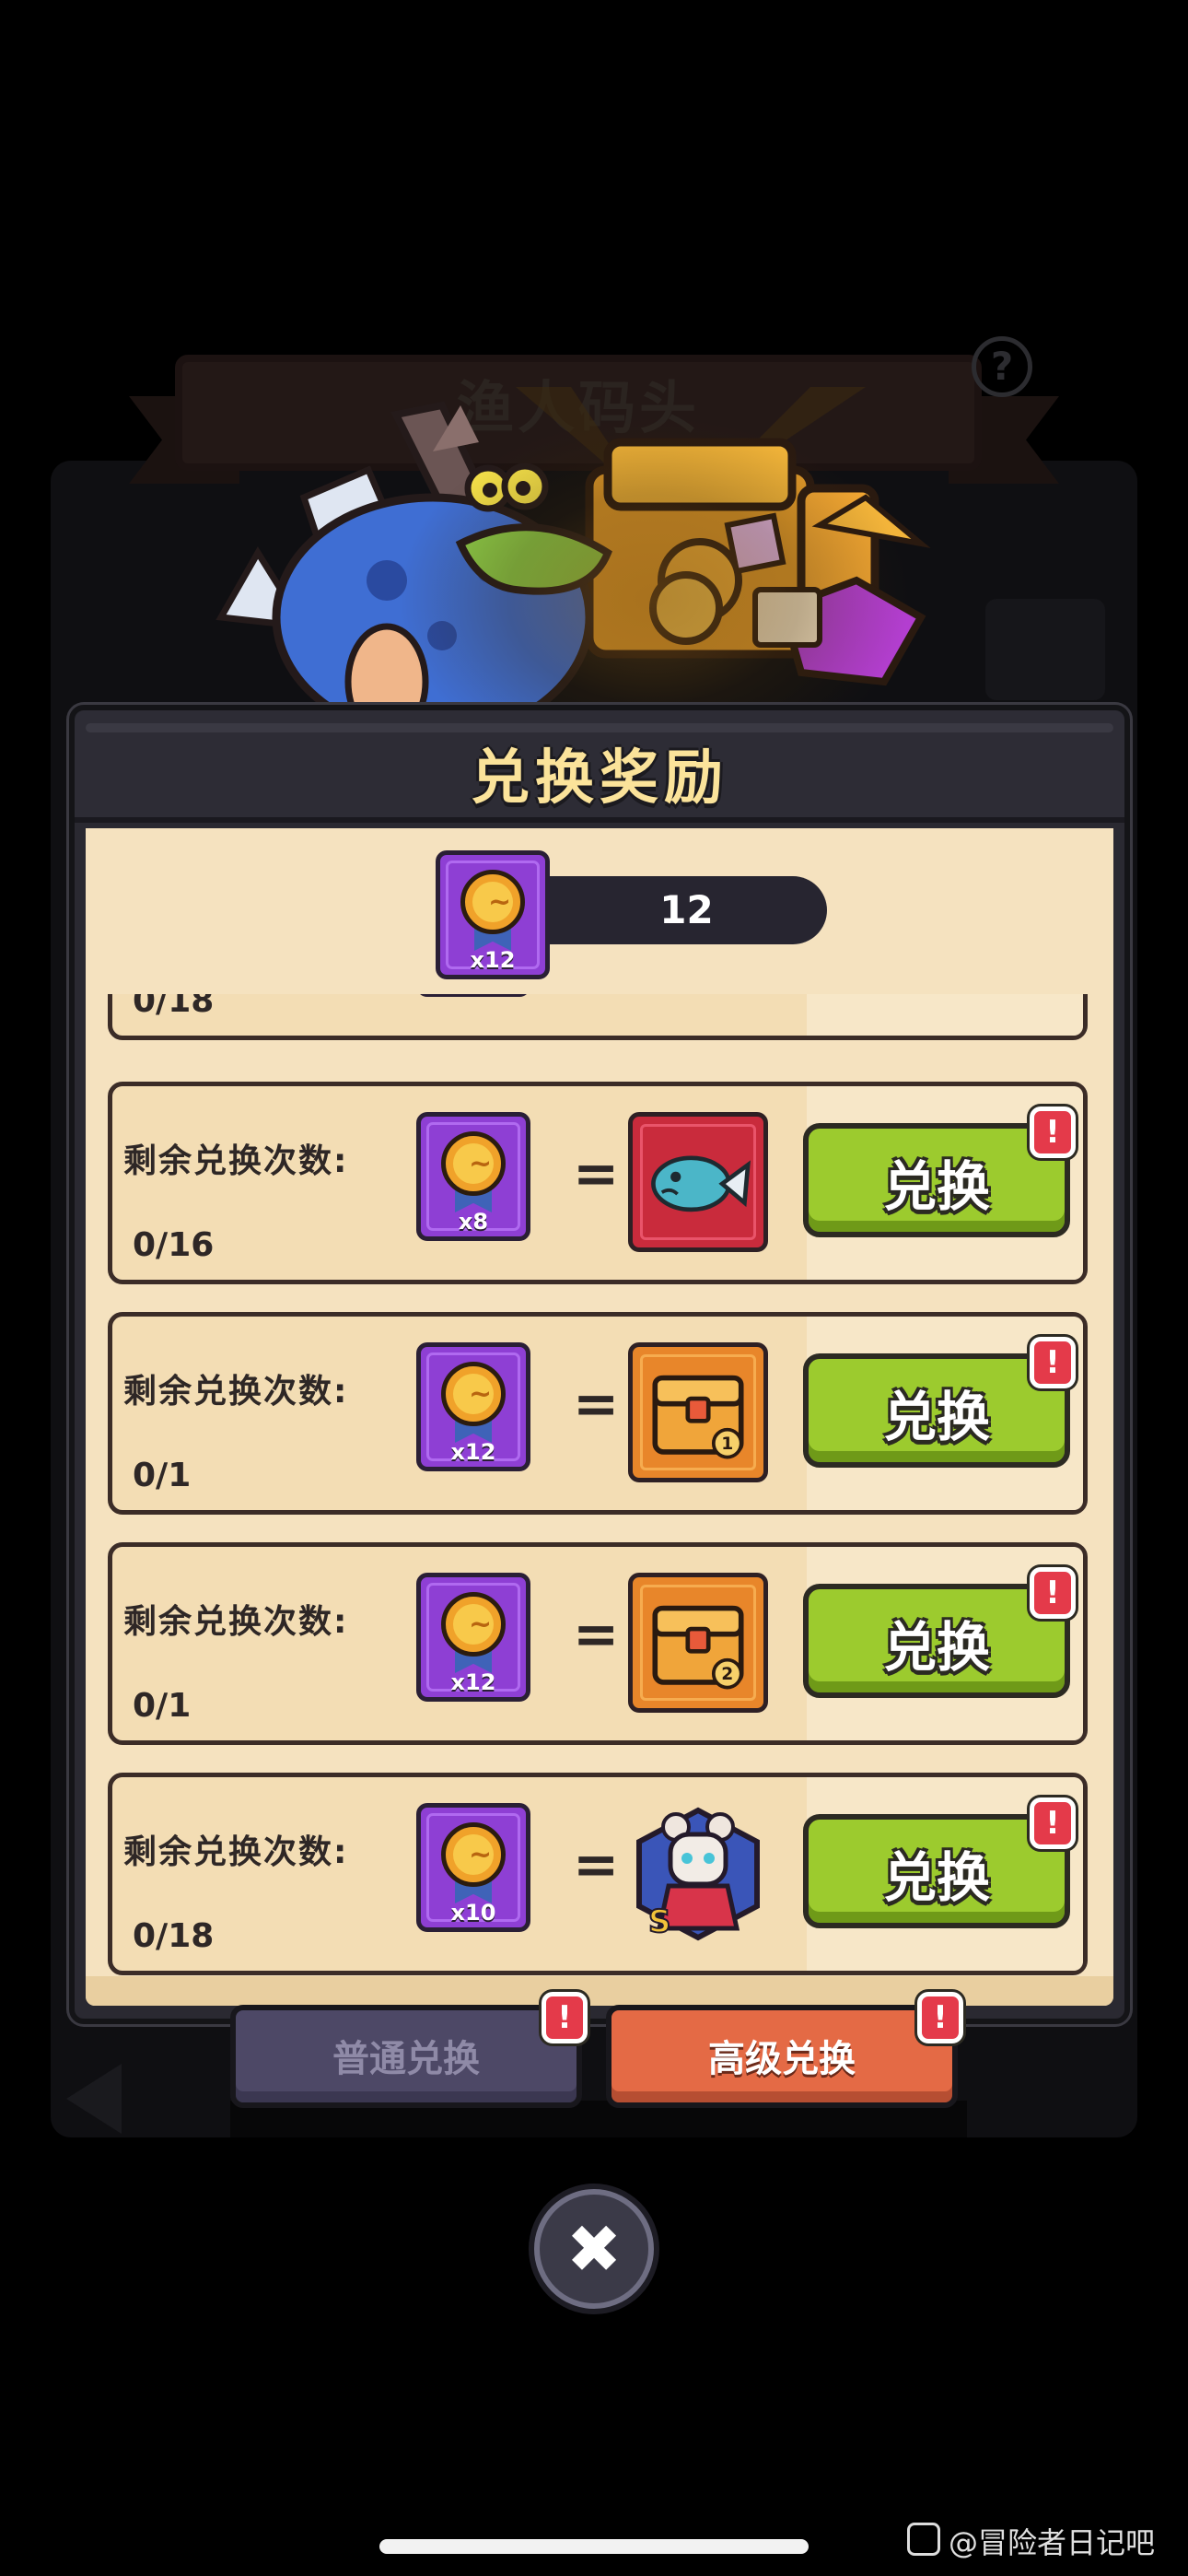 The height and width of the screenshot is (2576, 1188). Describe the element at coordinates (945, 1015) in the screenshot. I see `row-shade` at that location.